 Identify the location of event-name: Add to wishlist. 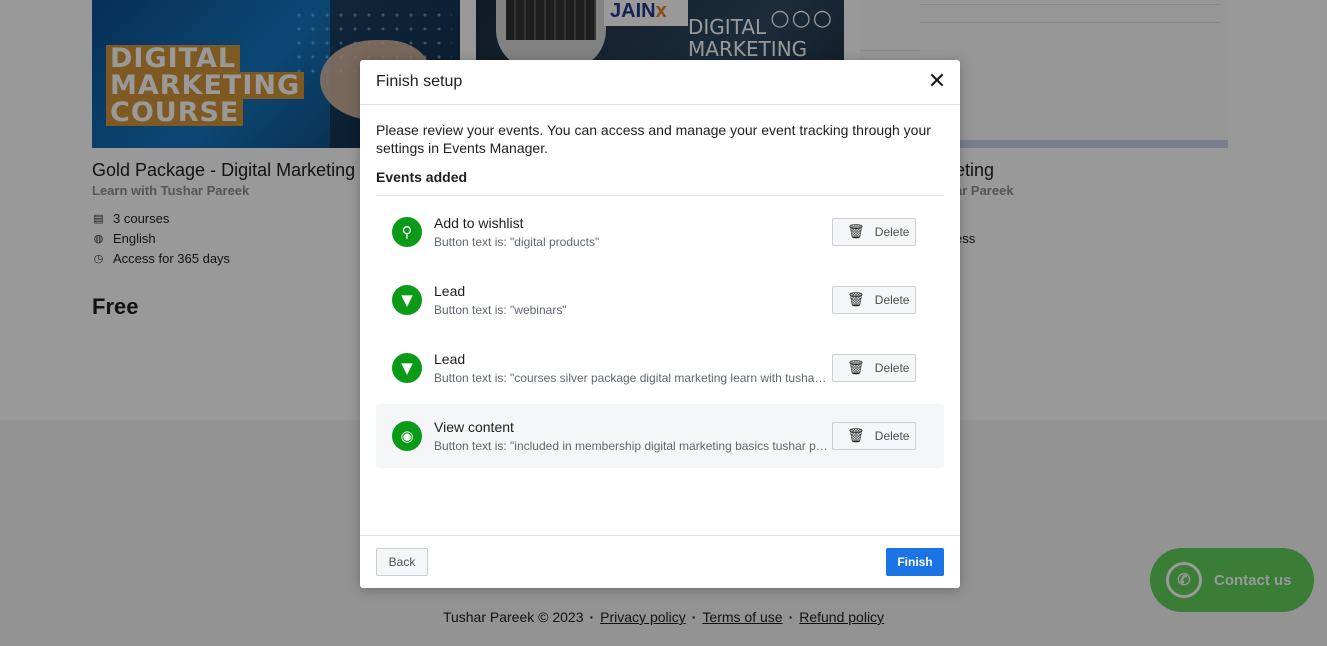
(479, 223).